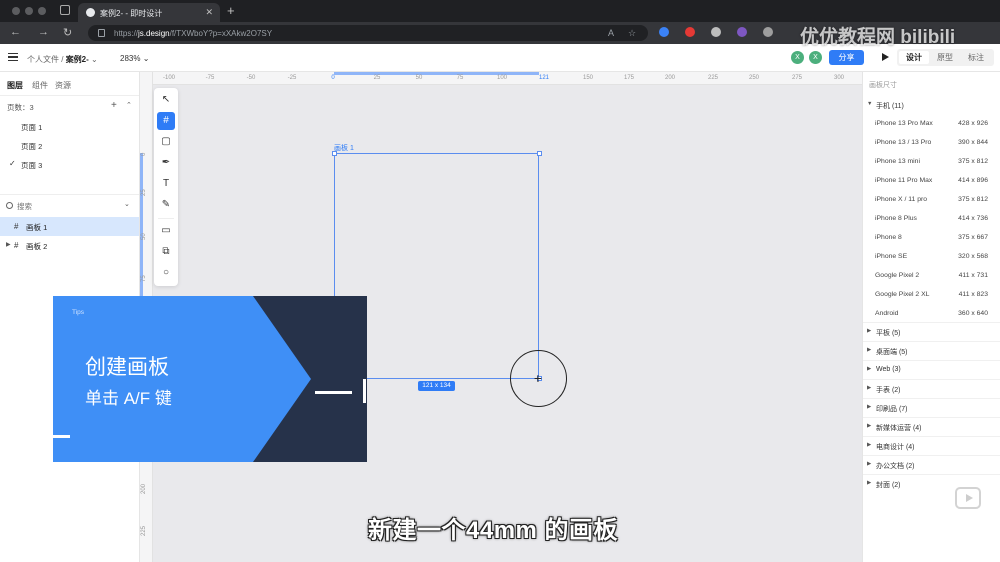  What do you see at coordinates (37, 246) in the screenshot?
I see `layer-label: 画板 2` at bounding box center [37, 246].